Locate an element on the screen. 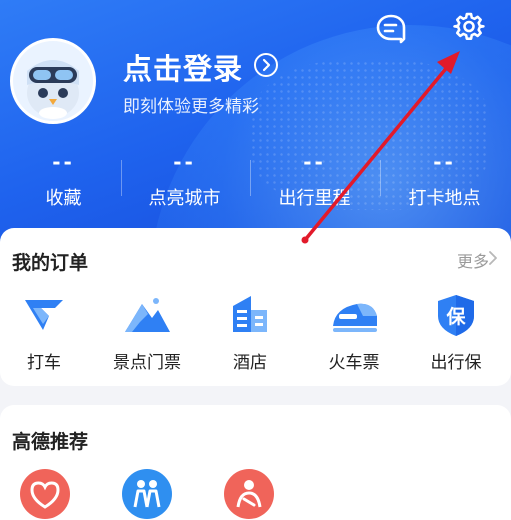 This screenshot has width=511, height=520. stat-label: 收藏 is located at coordinates (63, 198).